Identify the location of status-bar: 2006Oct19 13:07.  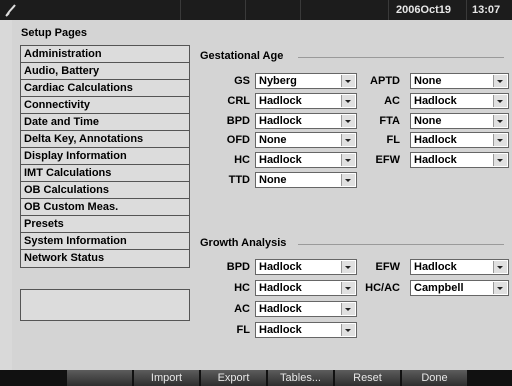
(256, 10).